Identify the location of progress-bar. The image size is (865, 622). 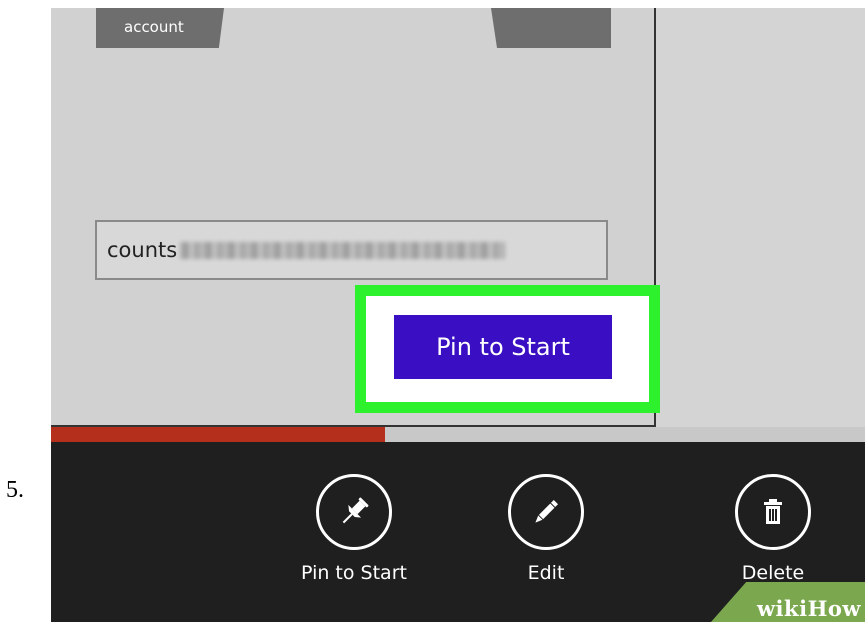
(458, 434).